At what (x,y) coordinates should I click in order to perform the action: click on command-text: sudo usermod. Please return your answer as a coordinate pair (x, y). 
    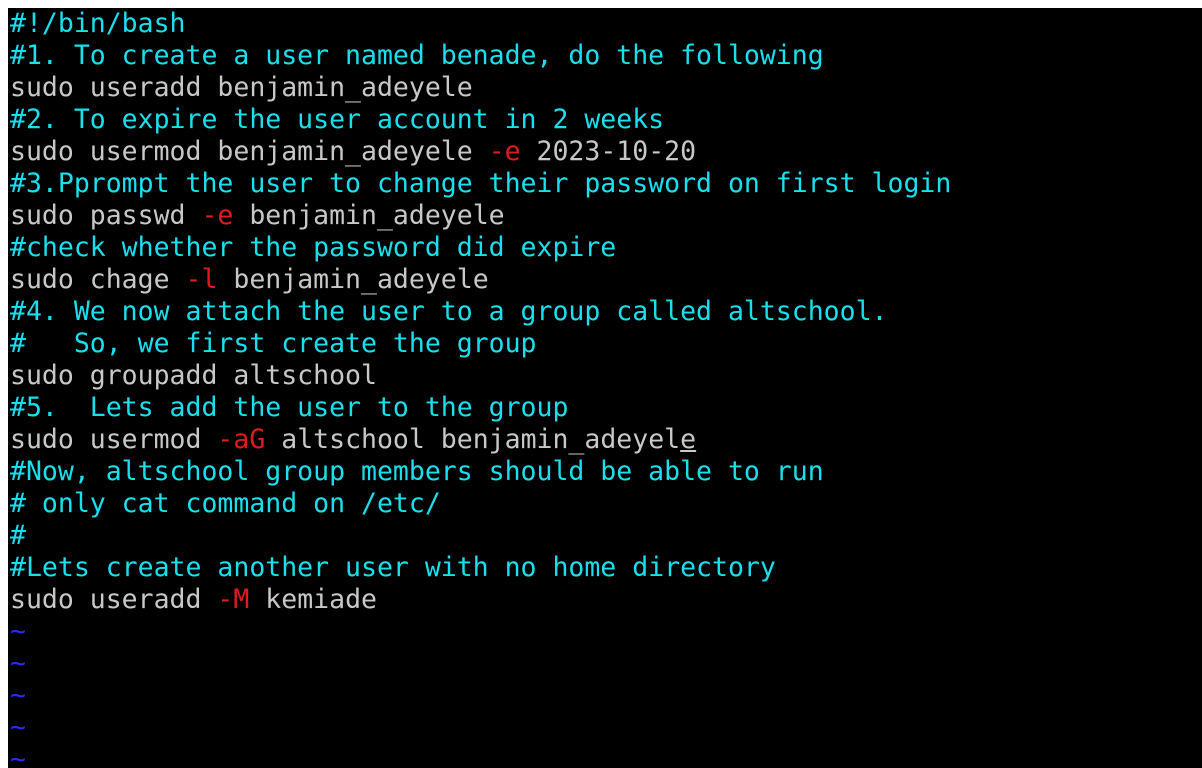
    Looking at the image, I should click on (114, 439).